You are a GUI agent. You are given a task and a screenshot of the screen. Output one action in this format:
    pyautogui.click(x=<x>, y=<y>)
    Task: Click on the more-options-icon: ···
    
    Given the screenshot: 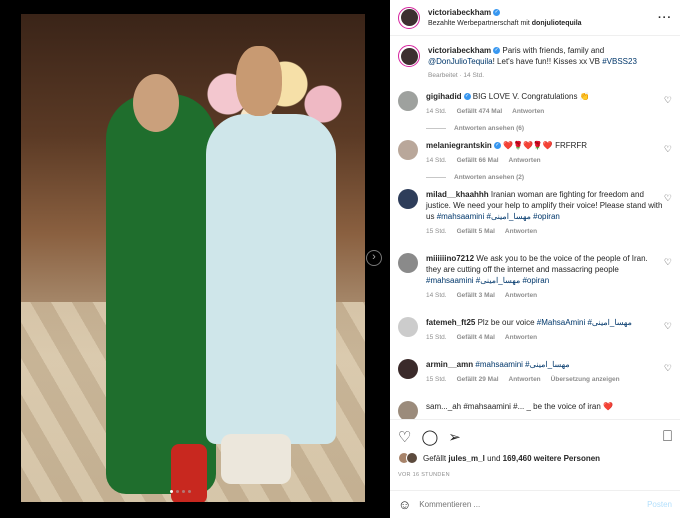 What is the action you would take?
    pyautogui.click(x=665, y=18)
    